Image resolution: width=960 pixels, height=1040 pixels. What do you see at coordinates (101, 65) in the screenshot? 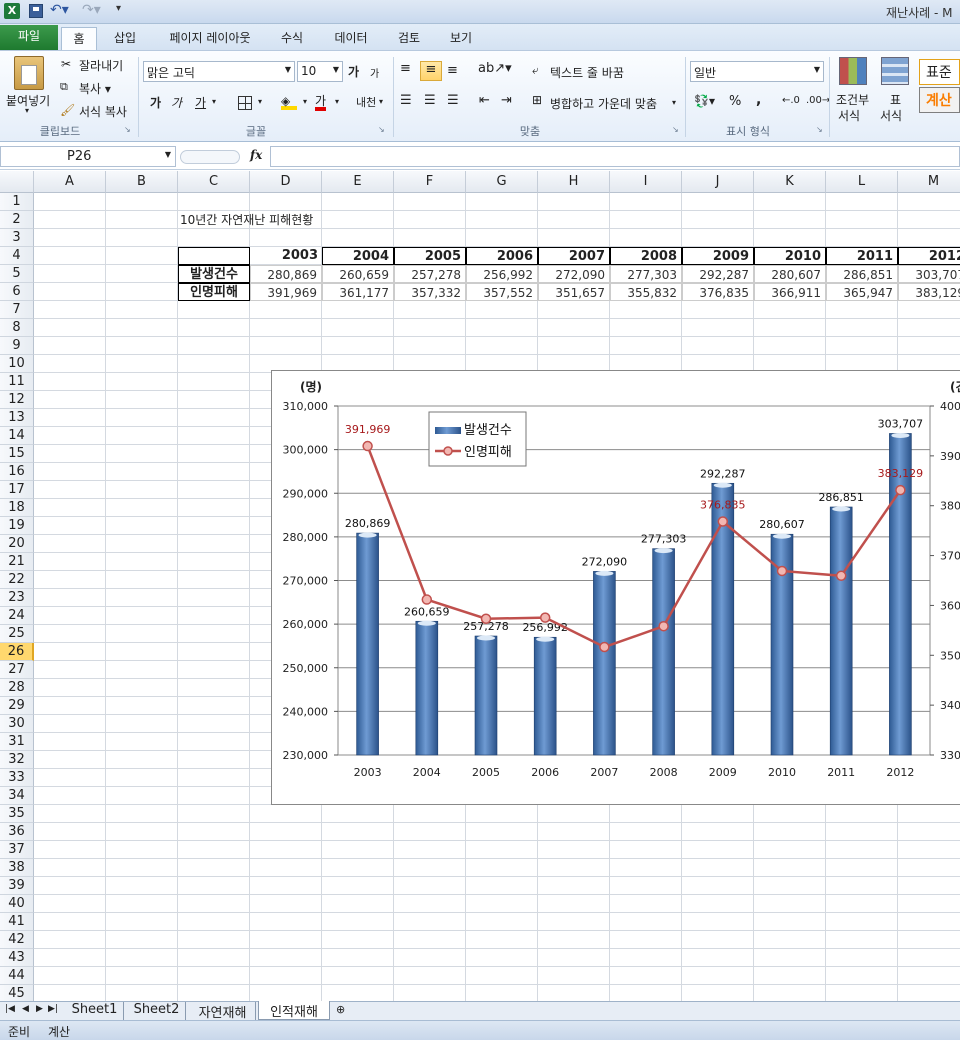
I see `cut-button: 잘라내기` at bounding box center [101, 65].